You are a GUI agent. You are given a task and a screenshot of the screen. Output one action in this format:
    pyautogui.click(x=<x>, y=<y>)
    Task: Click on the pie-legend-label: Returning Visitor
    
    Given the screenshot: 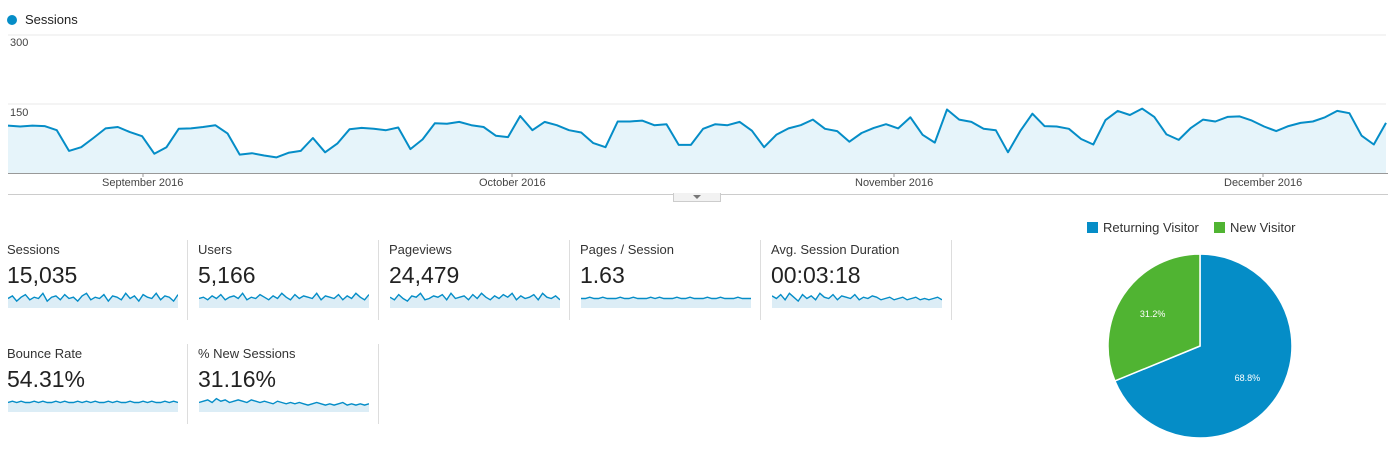 What is the action you would take?
    pyautogui.click(x=1151, y=227)
    